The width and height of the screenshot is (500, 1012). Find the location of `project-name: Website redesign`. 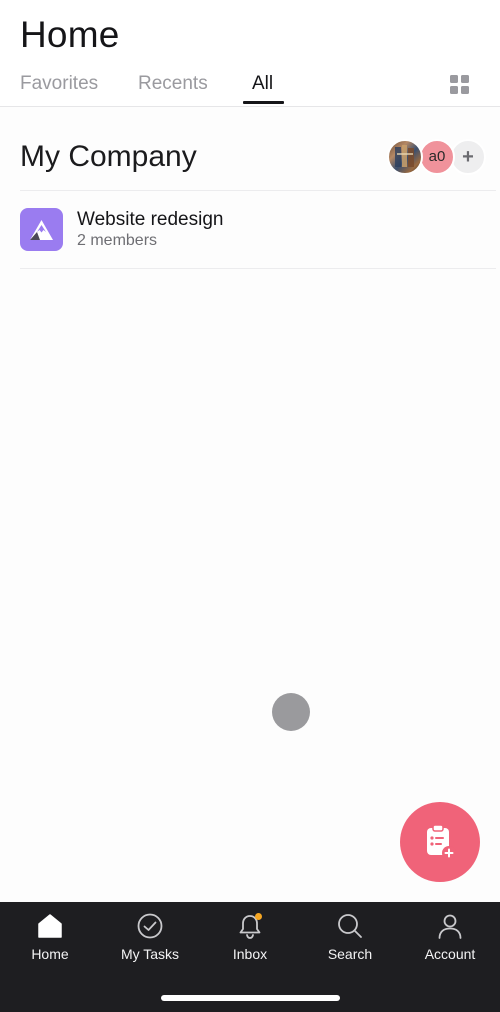

project-name: Website redesign is located at coordinates (150, 219).